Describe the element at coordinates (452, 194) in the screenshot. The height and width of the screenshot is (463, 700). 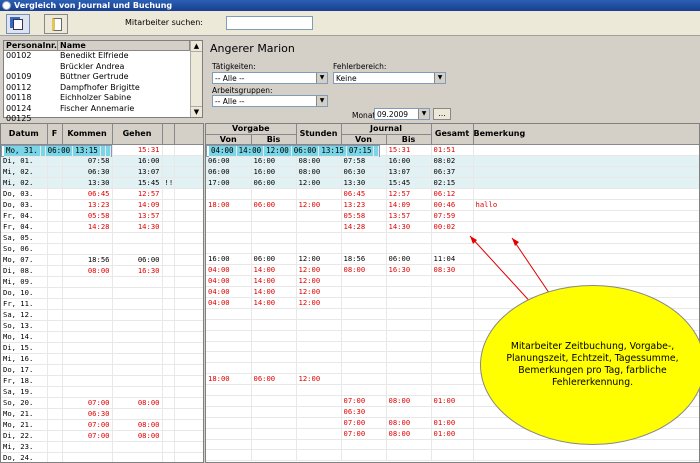
I see `journal-row: 06:45 12:57 06:12` at that location.